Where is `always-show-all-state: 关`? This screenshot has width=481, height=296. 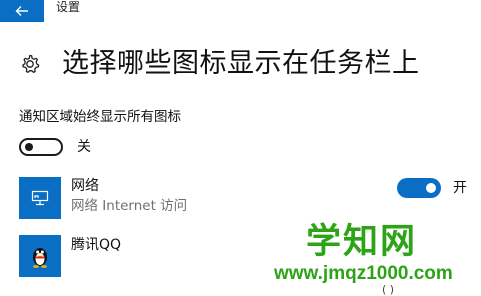 always-show-all-state: 关 is located at coordinates (84, 147).